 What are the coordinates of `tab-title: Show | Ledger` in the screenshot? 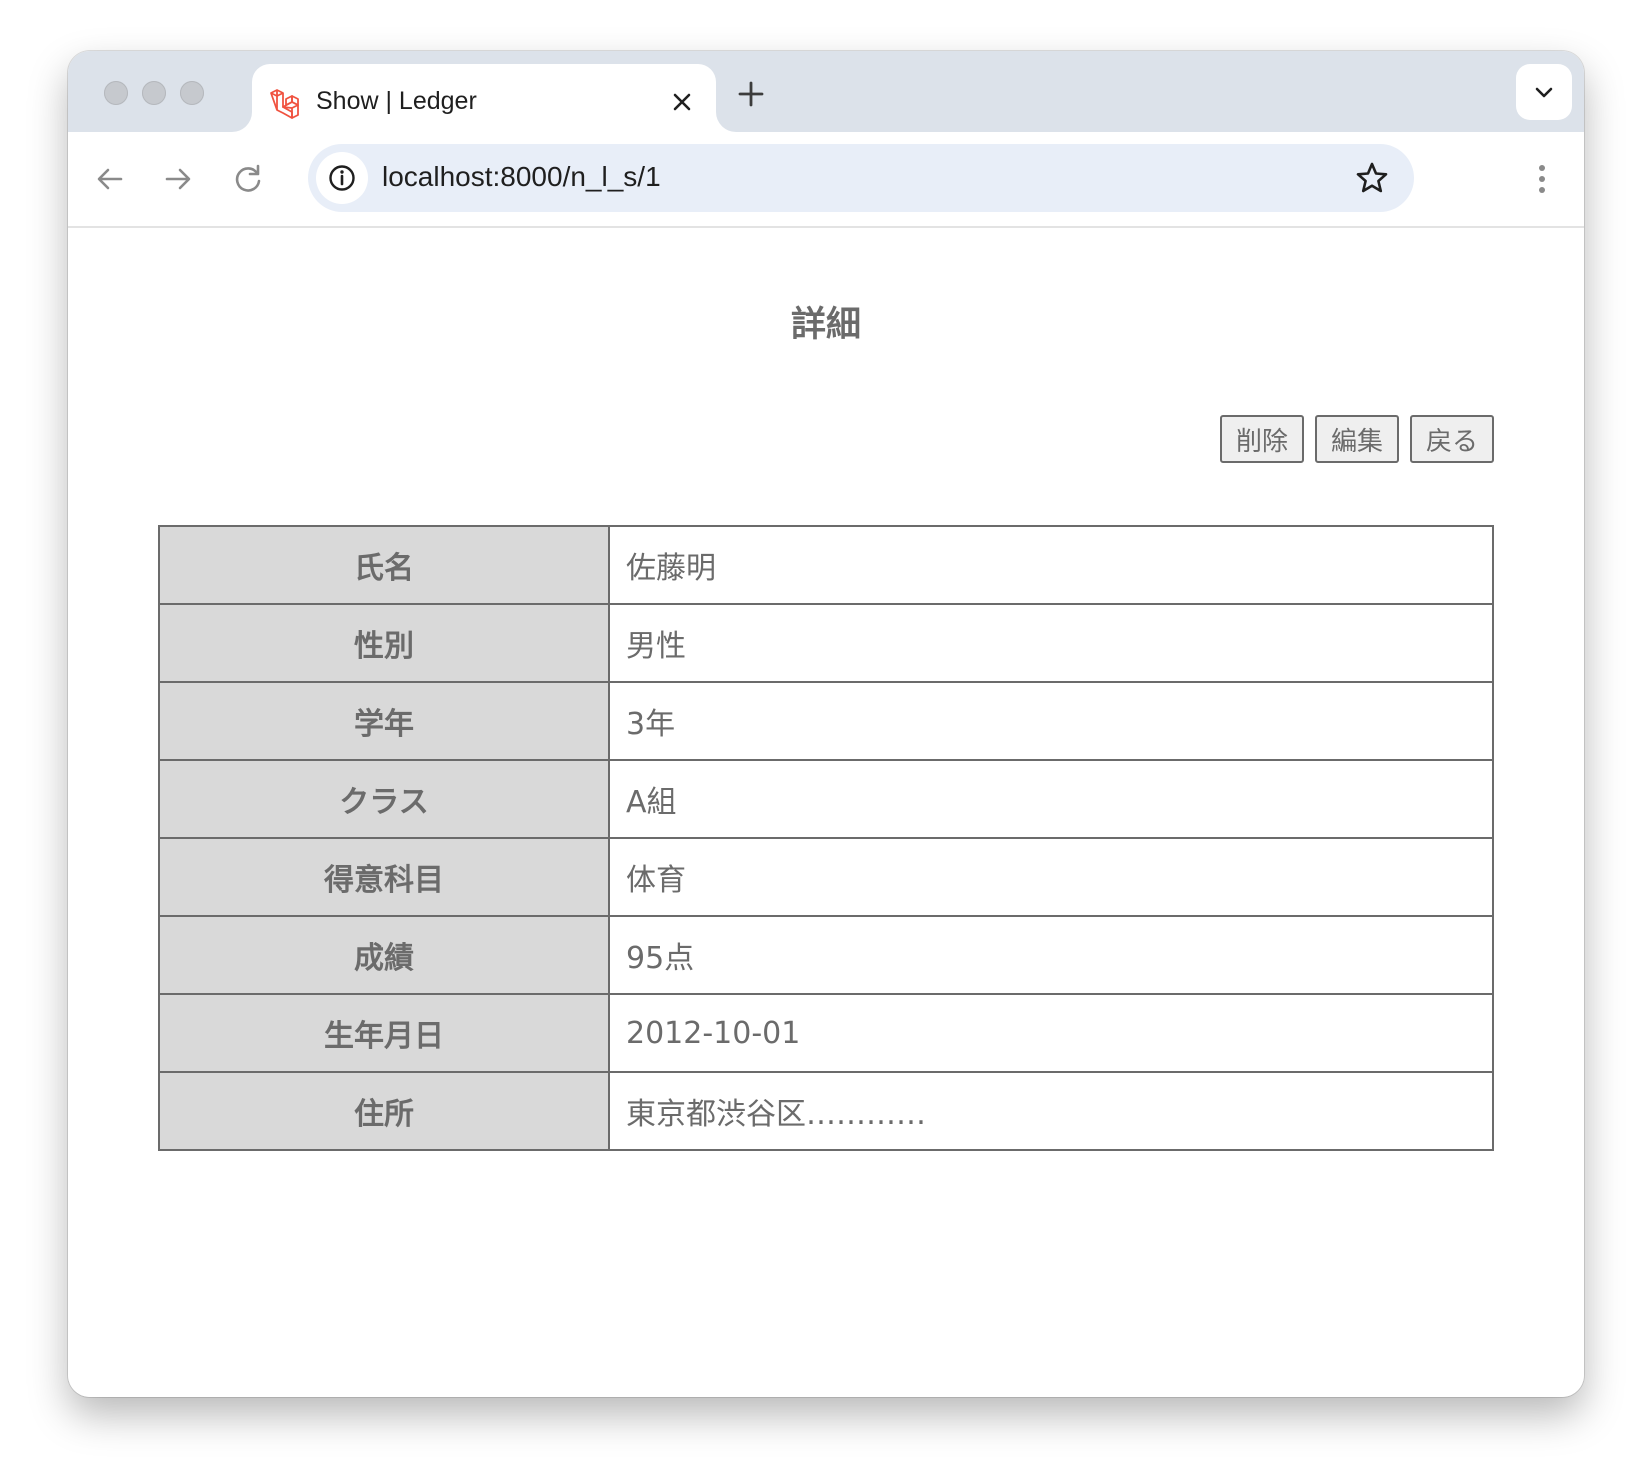 It's located at (396, 101).